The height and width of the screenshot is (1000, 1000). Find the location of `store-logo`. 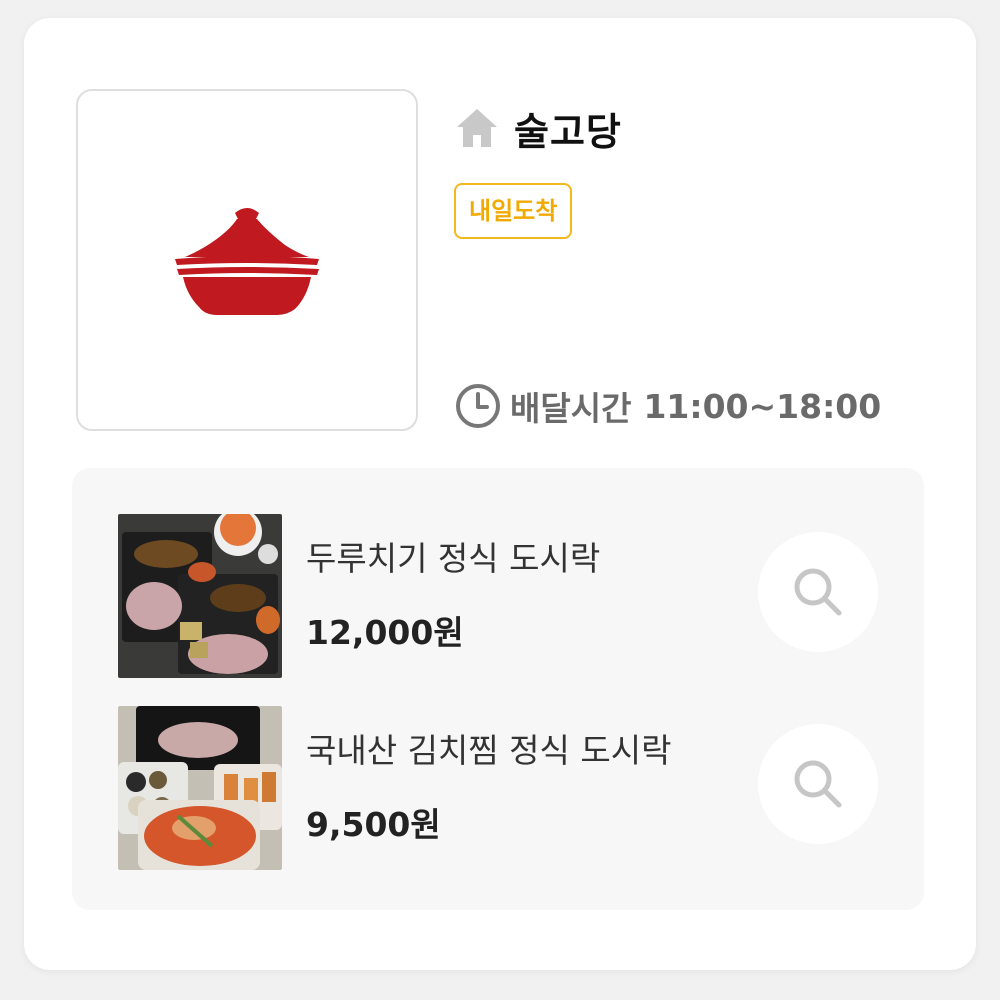

store-logo is located at coordinates (247, 260).